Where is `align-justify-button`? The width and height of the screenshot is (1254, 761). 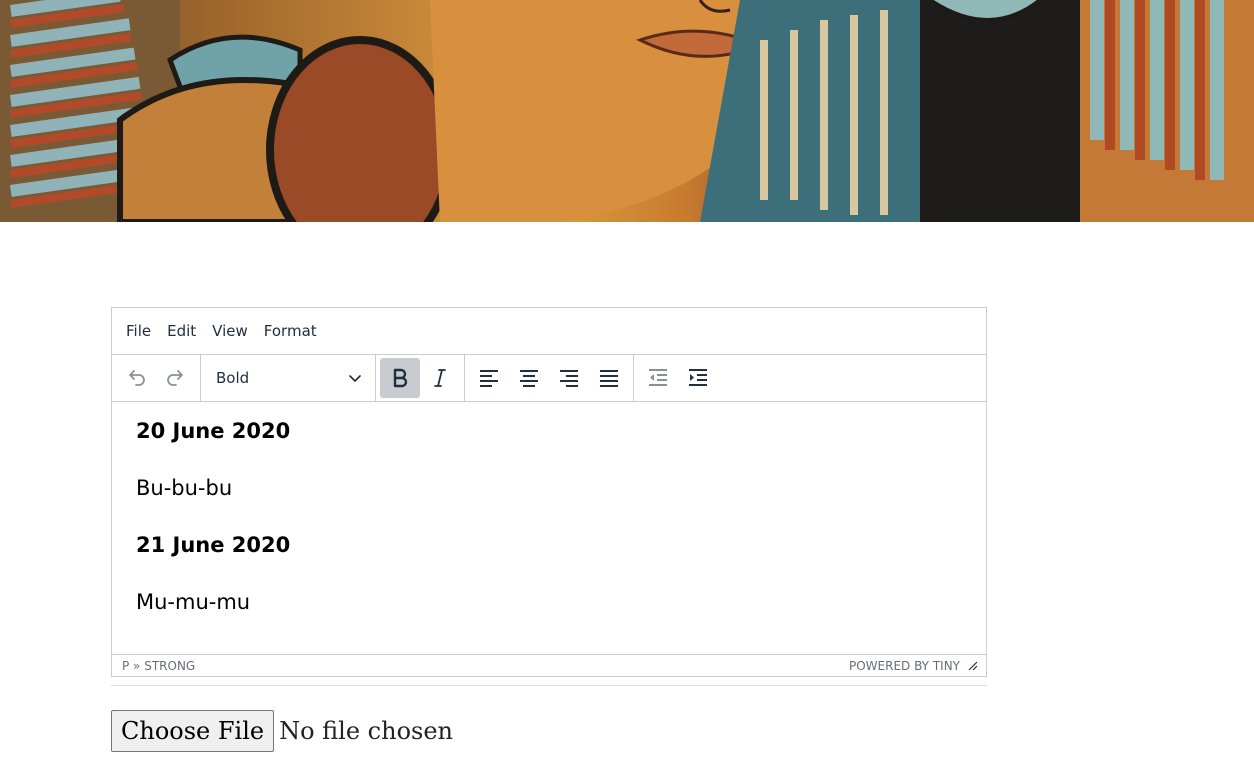
align-justify-button is located at coordinates (609, 378).